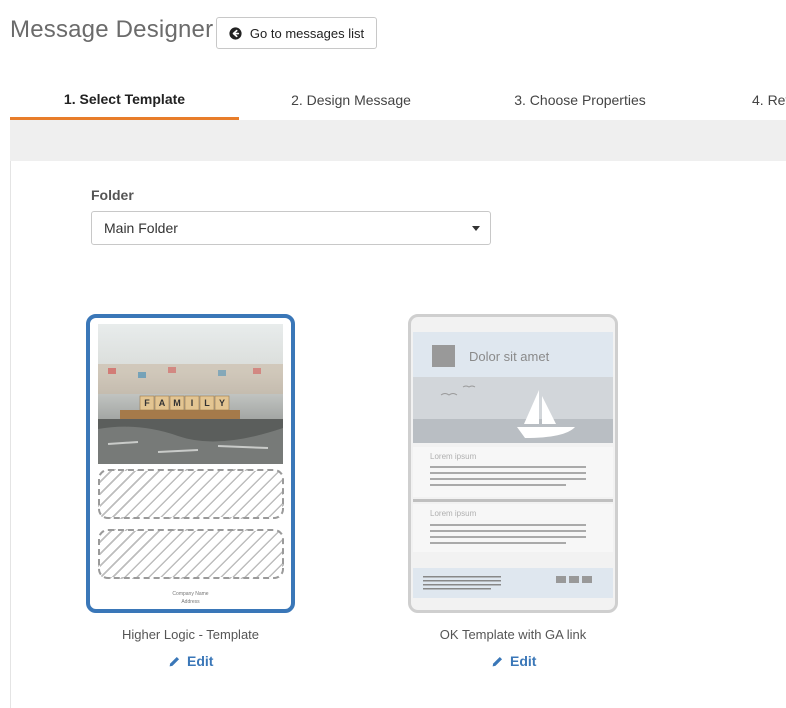 Image resolution: width=786 pixels, height=708 pixels. What do you see at coordinates (147, 403) in the screenshot?
I see `tile-letter: F` at bounding box center [147, 403].